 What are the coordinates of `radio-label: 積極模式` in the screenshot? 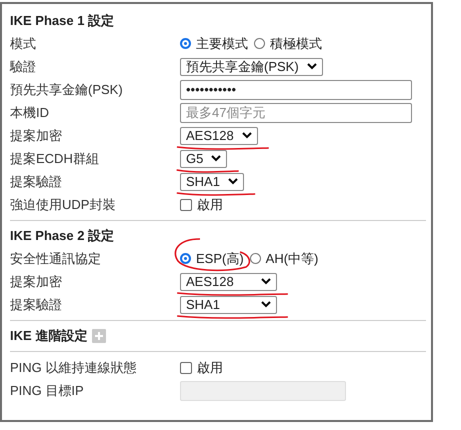 It's located at (296, 43).